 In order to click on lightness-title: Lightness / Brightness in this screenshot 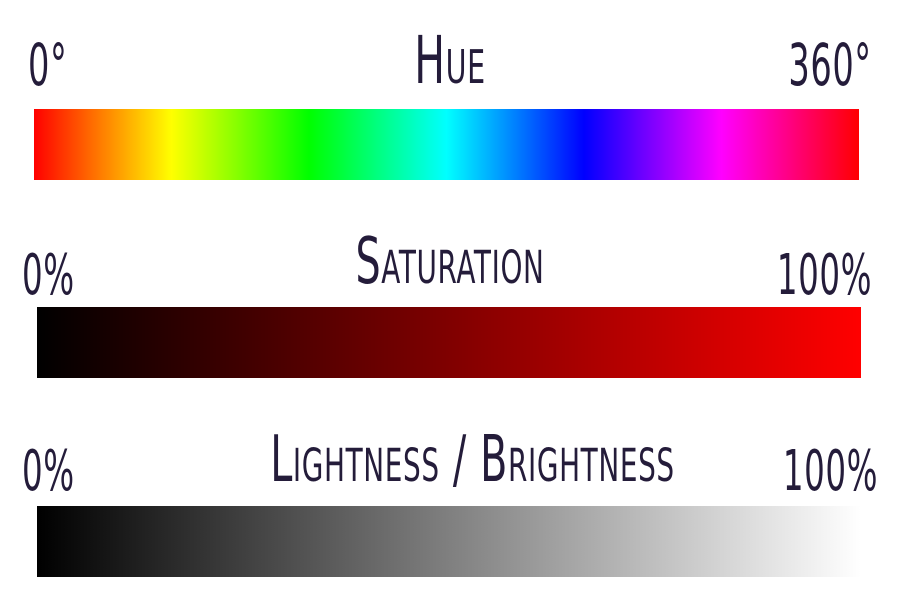, I will do `click(472, 460)`.